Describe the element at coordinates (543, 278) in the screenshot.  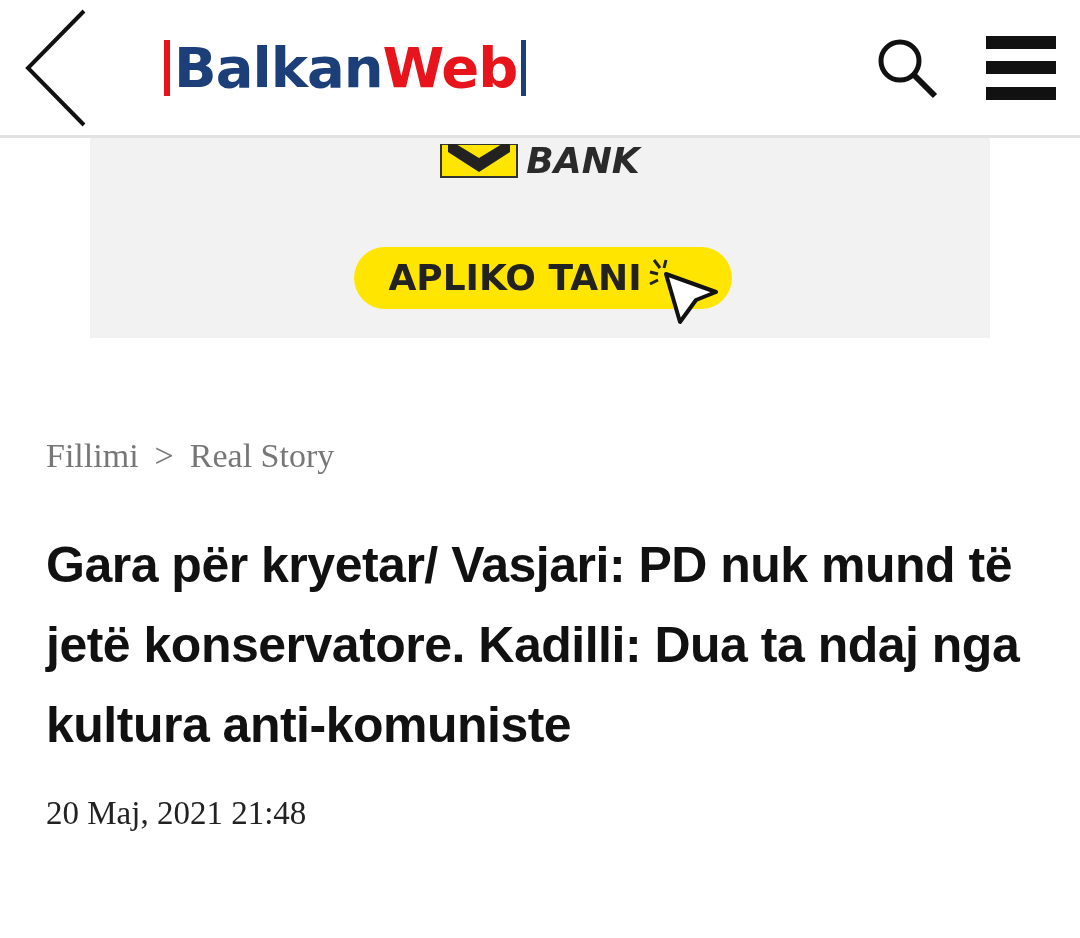
I see `apply-button: APLIKO TANI` at that location.